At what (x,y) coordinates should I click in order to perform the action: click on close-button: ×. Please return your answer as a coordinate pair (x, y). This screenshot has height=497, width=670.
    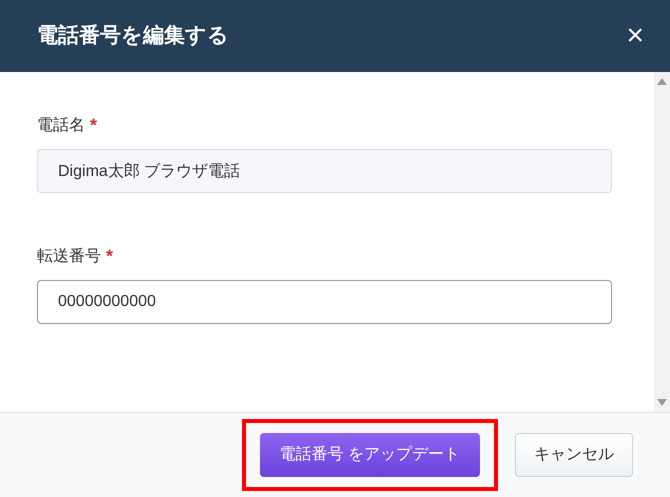
    Looking at the image, I should click on (635, 36).